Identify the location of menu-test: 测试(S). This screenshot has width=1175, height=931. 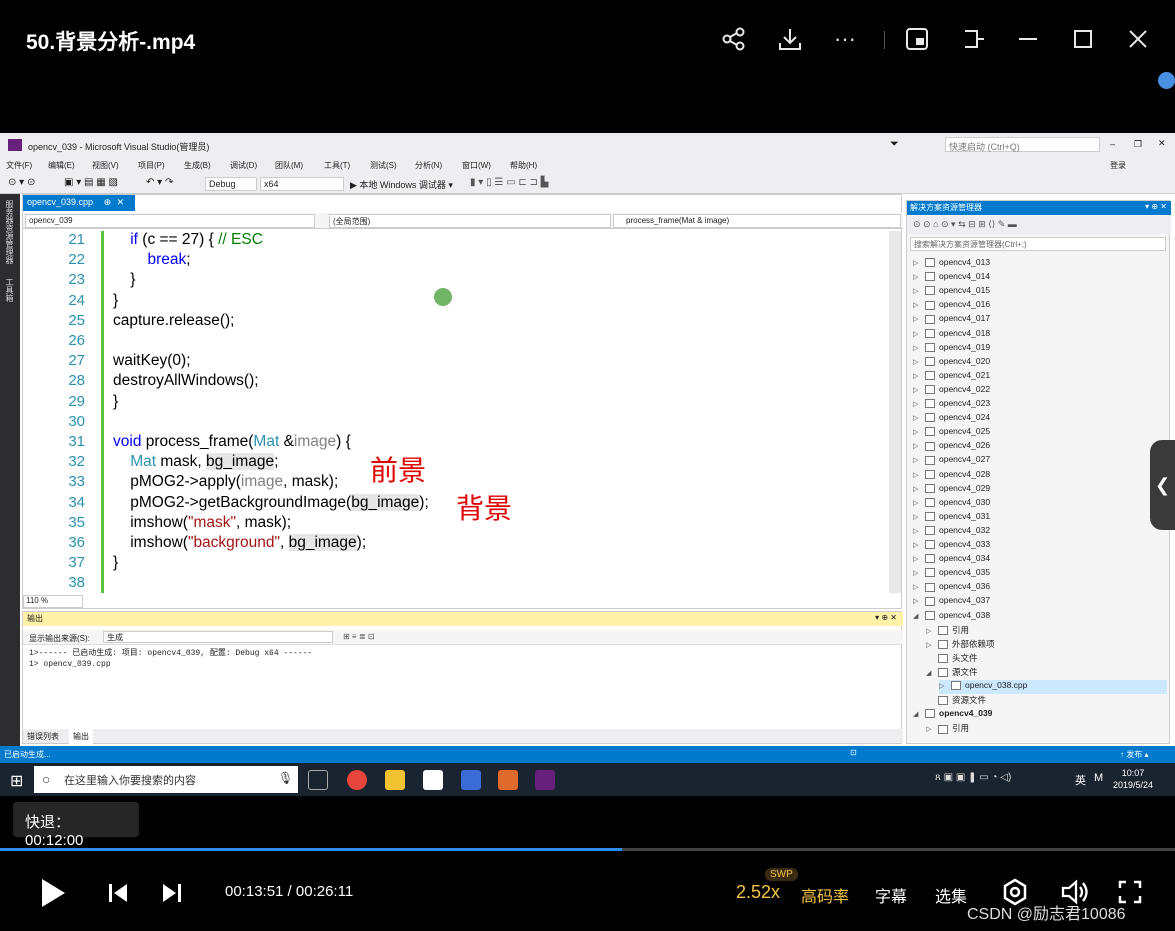
(383, 165).